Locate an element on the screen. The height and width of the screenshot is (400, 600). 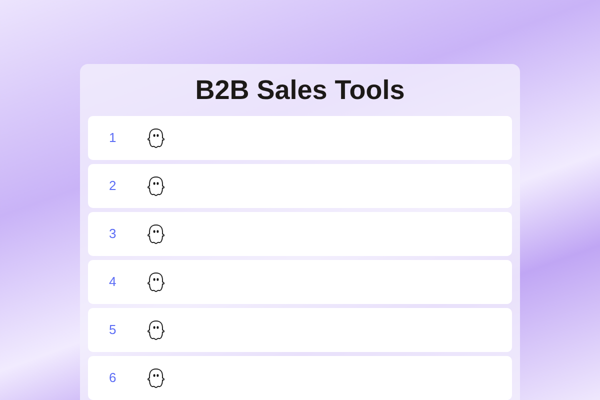
row-number: 6 is located at coordinates (113, 378).